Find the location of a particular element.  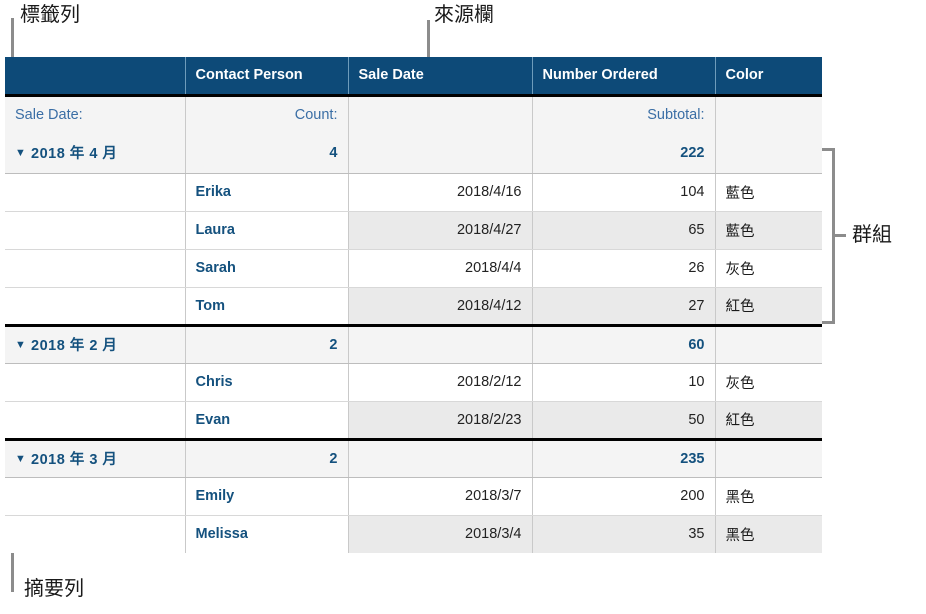

summary-label-sale-date: Sale Date: is located at coordinates (49, 114).